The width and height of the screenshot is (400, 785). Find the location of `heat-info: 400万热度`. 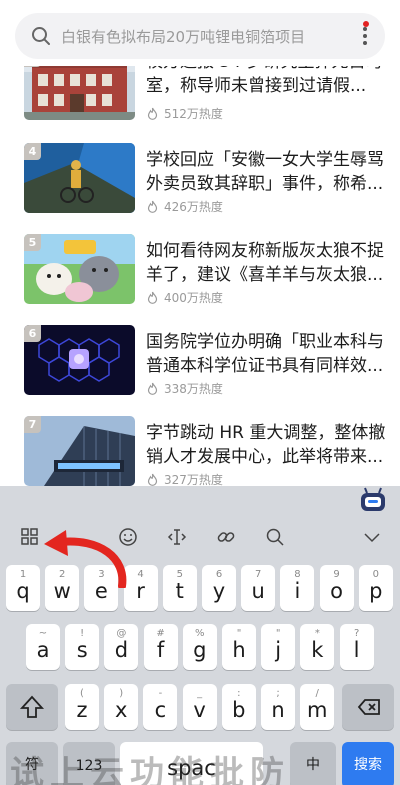

heat-info: 400万热度 is located at coordinates (184, 297).